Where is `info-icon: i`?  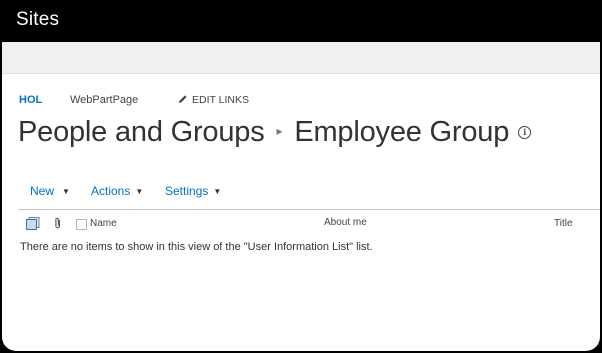
info-icon: i is located at coordinates (525, 132).